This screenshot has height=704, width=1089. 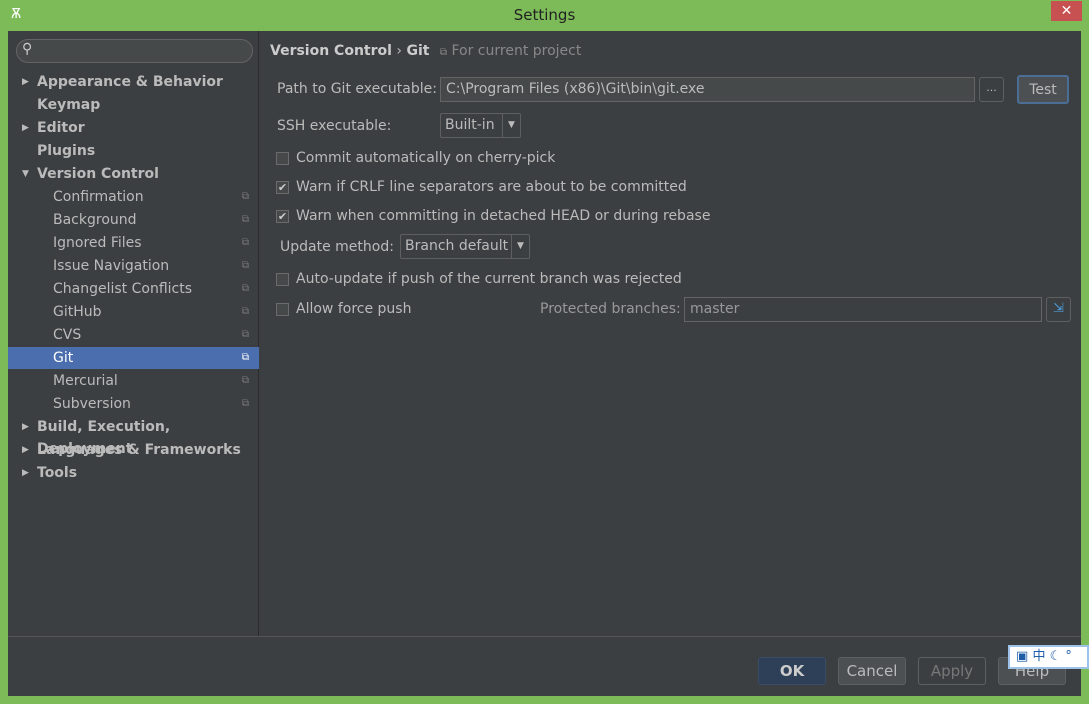 I want to click on sidebar-item-git: Git ⧉, so click(x=133, y=358).